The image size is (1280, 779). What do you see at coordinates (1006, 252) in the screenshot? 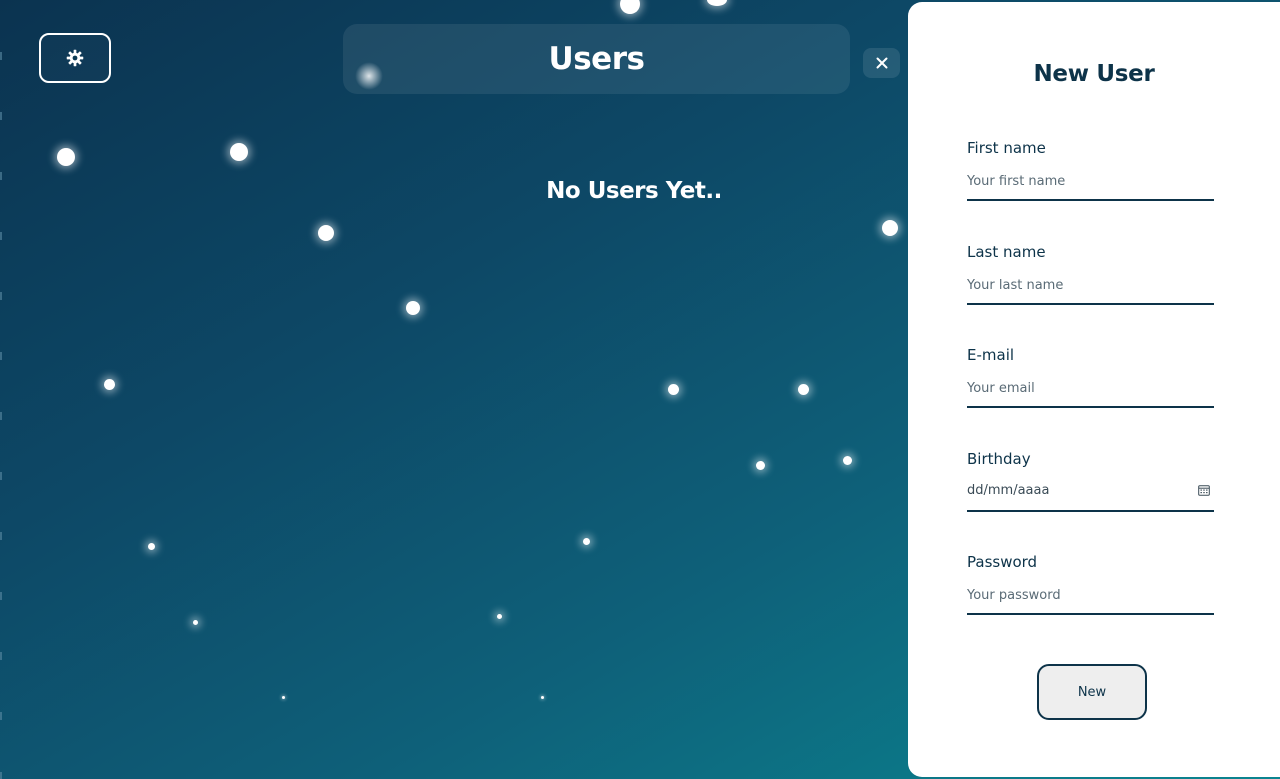
I see `last-name-label: Last name` at bounding box center [1006, 252].